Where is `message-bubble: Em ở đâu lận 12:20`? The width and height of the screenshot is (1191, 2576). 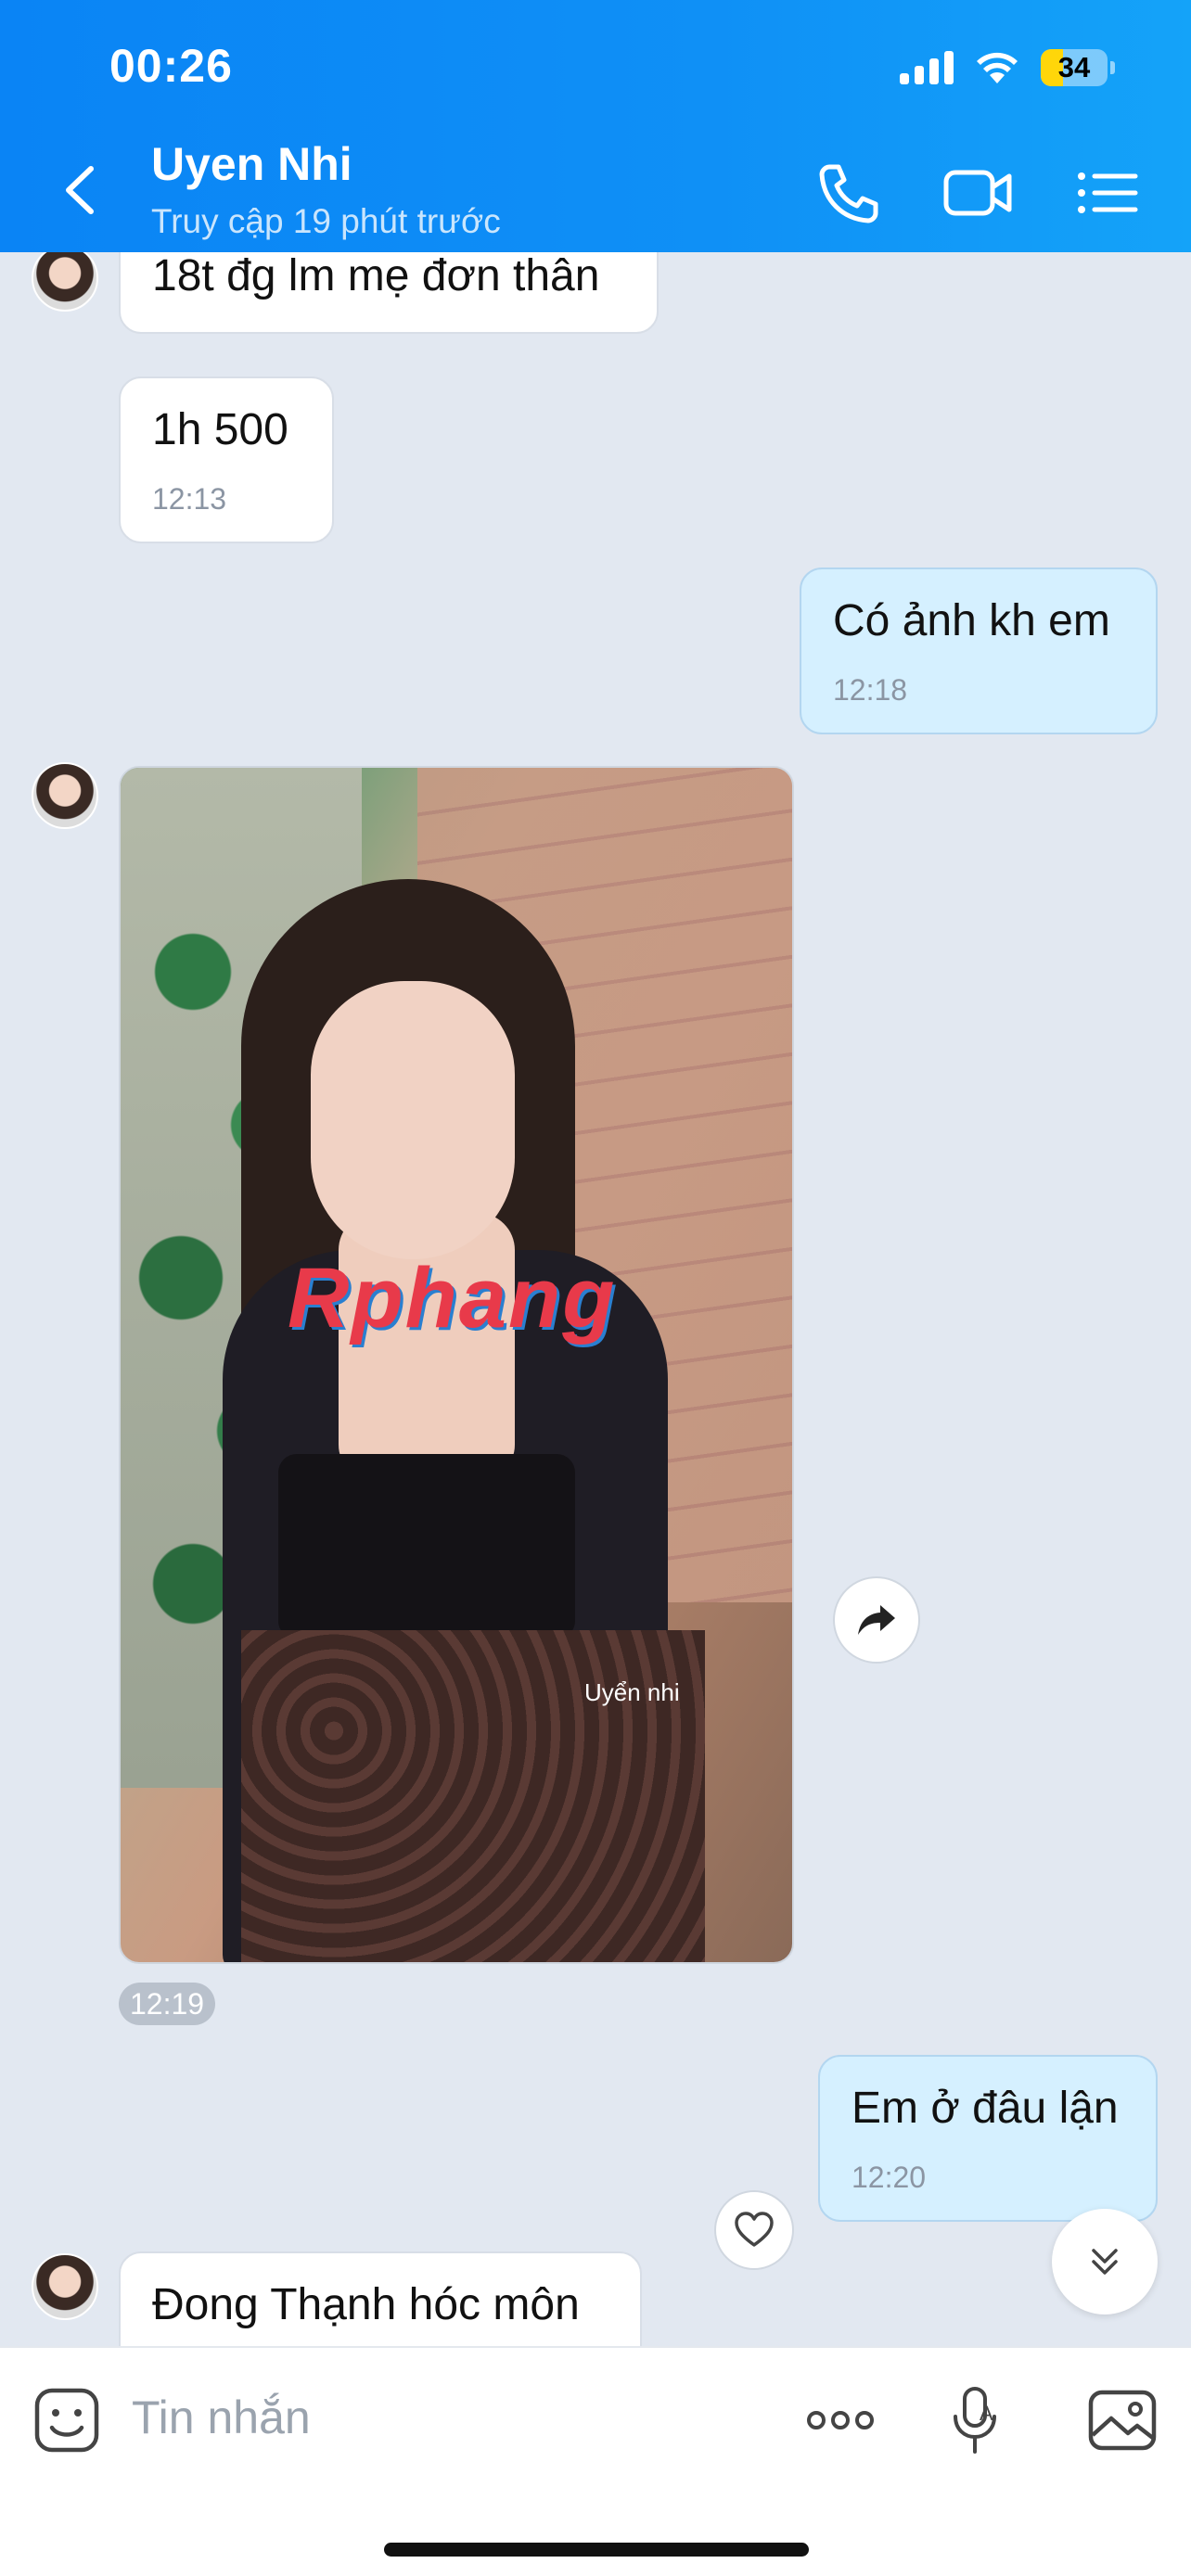
message-bubble: Em ở đâu lận 12:20 is located at coordinates (988, 2138).